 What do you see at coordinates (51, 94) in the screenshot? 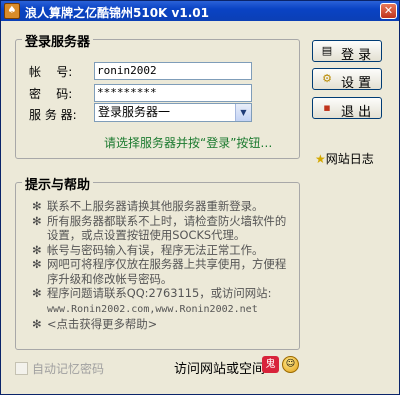
I see `password-label: 密 码:` at bounding box center [51, 94].